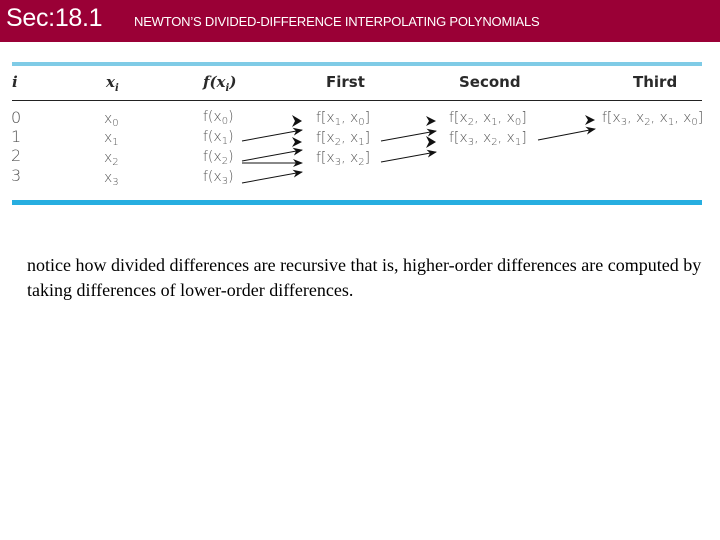 This screenshot has height=540, width=720. What do you see at coordinates (357, 202) in the screenshot?
I see `table-bottom-border` at bounding box center [357, 202].